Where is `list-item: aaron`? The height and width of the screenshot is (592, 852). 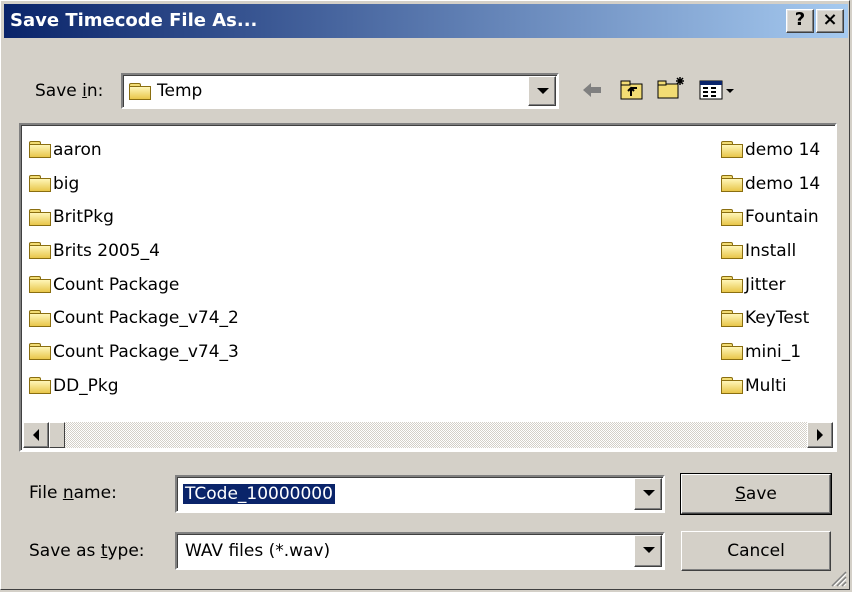
list-item: aaron is located at coordinates (134, 150).